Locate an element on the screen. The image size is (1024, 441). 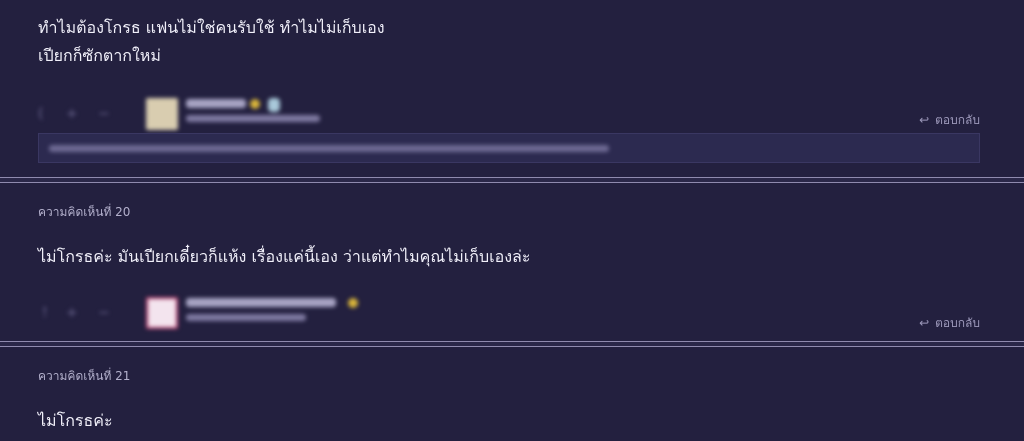
comment-body-line: ไม่โกรธค่ะ is located at coordinates (75, 420).